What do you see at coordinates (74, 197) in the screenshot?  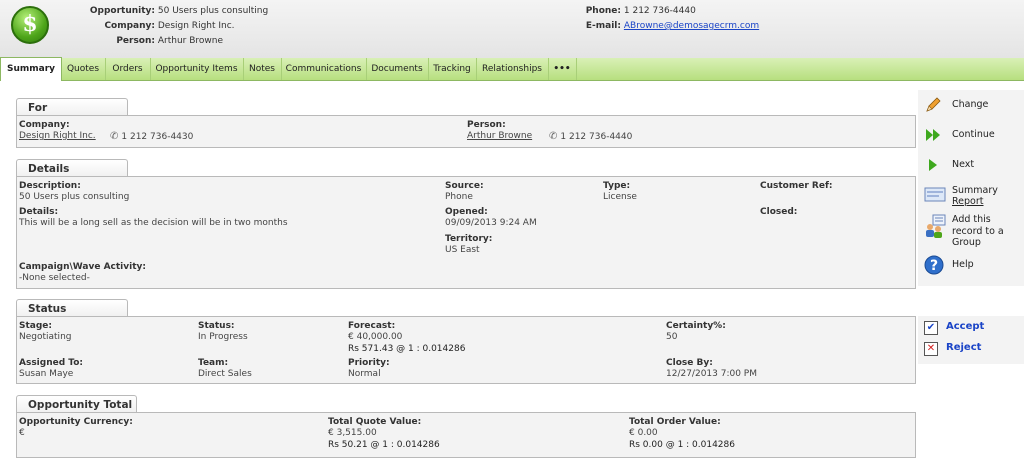 I see `details-description-value: 50 Users plus consulting` at bounding box center [74, 197].